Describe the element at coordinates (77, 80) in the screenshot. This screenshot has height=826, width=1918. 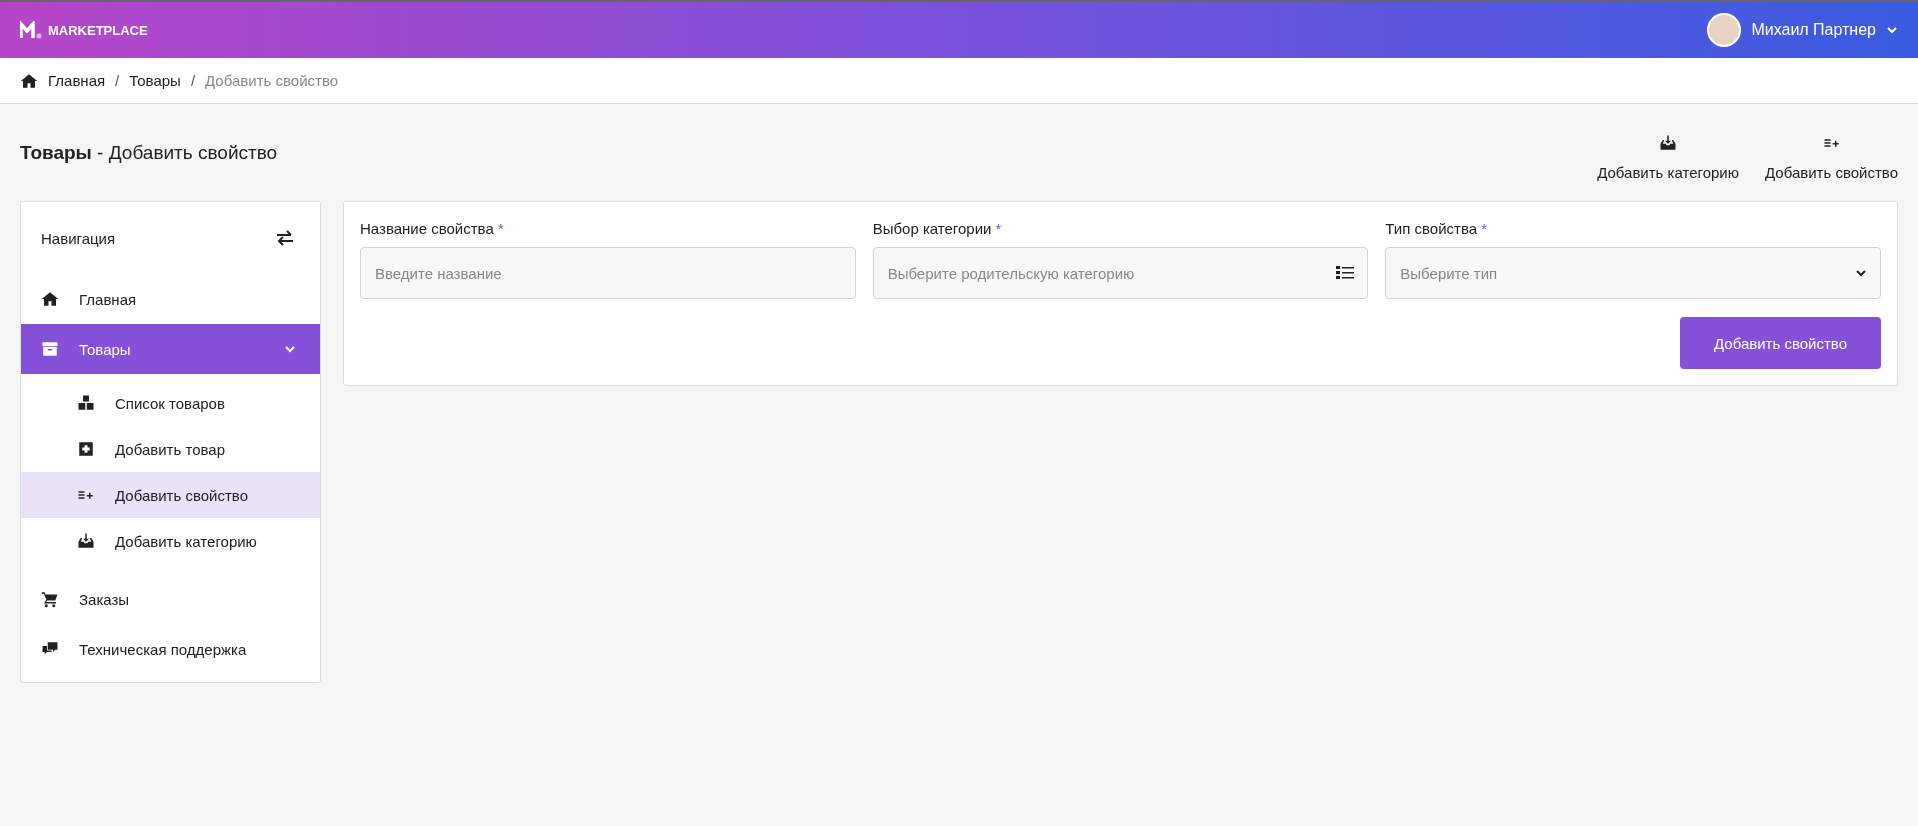
I see `breadcrumb-link: Главная` at that location.